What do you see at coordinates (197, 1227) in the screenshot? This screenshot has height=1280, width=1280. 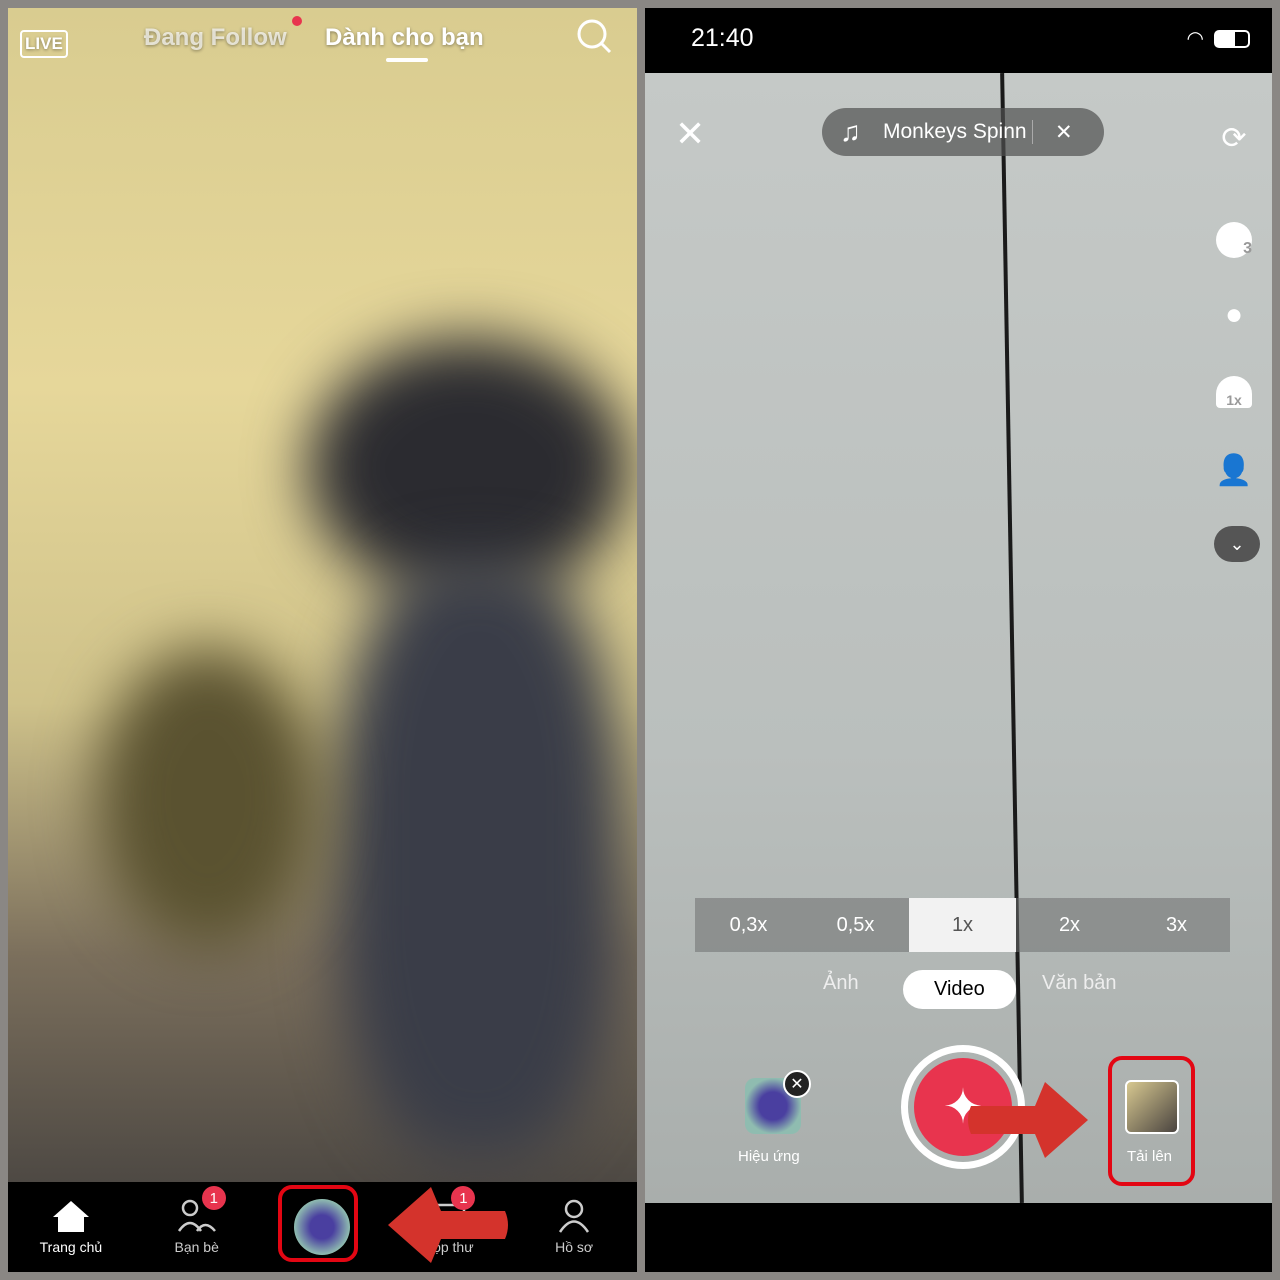 I see `nav-friends: Bạn bè 1` at bounding box center [197, 1227].